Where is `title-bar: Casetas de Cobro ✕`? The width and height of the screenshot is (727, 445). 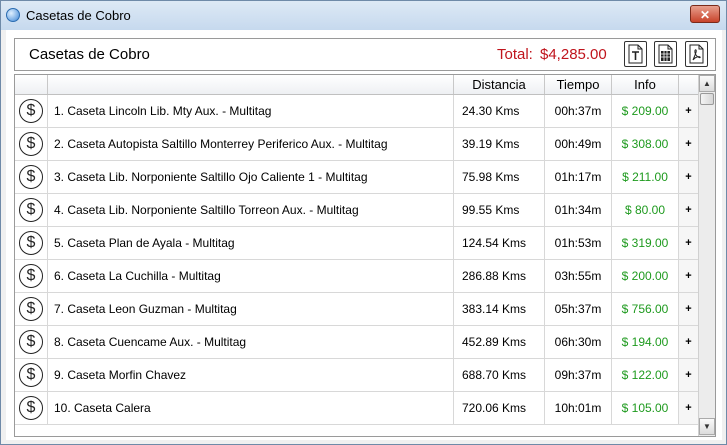 title-bar: Casetas de Cobro ✕ is located at coordinates (363, 15).